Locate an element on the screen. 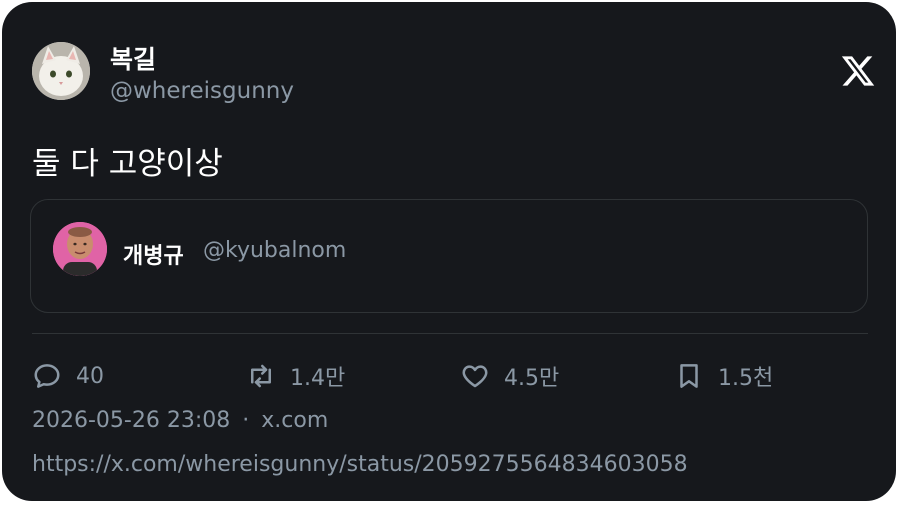  like-count: 4.5만 is located at coordinates (532, 378).